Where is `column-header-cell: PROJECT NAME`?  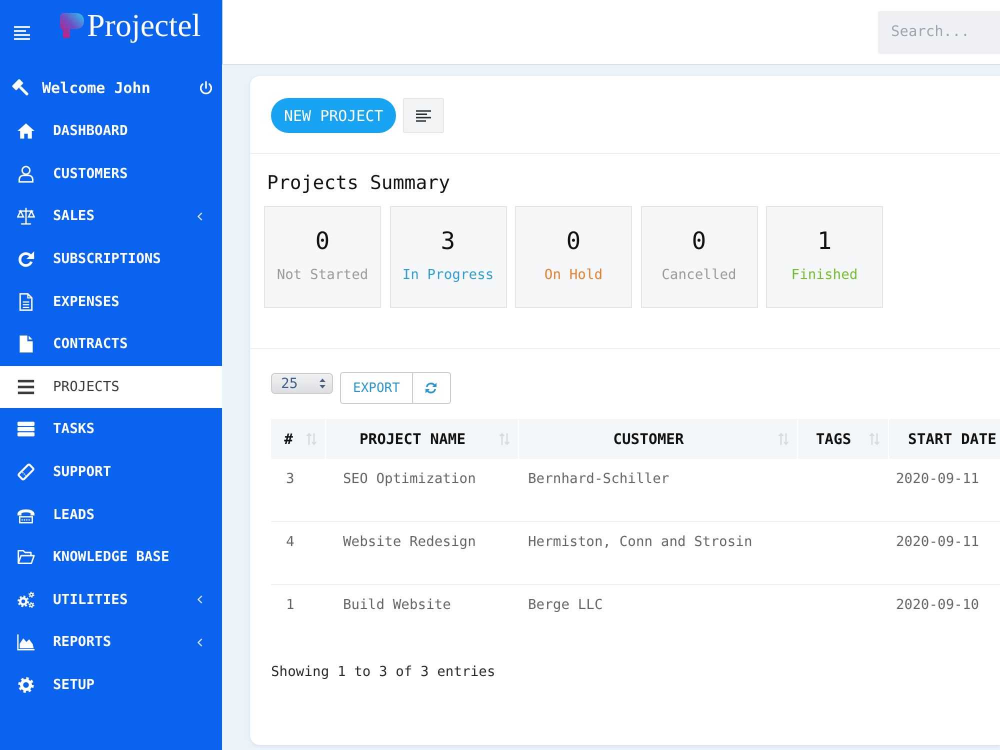 column-header-cell: PROJECT NAME is located at coordinates (422, 439).